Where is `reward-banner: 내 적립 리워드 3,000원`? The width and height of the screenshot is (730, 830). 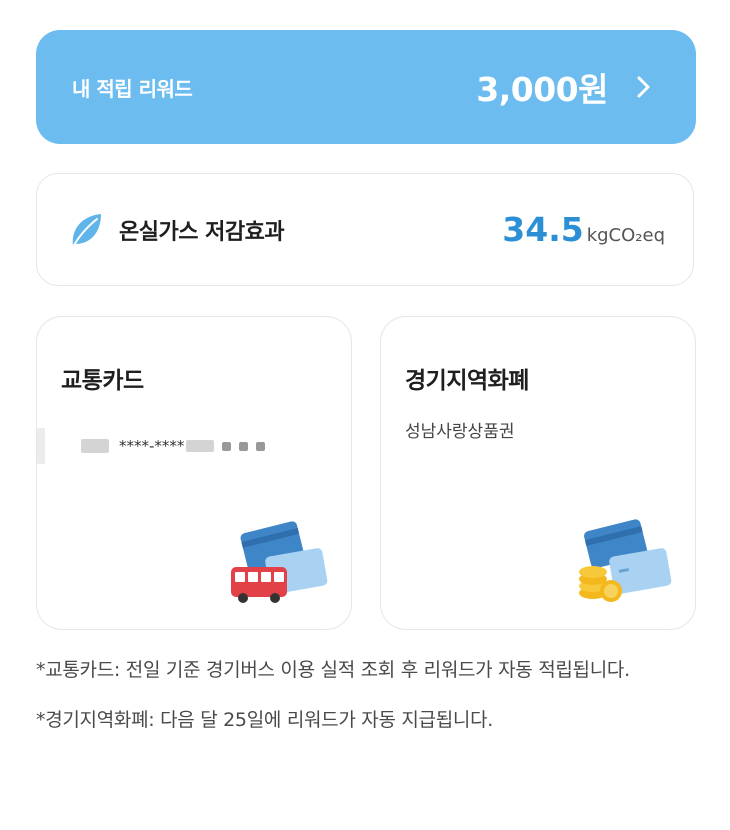 reward-banner: 내 적립 리워드 3,000원 is located at coordinates (366, 87).